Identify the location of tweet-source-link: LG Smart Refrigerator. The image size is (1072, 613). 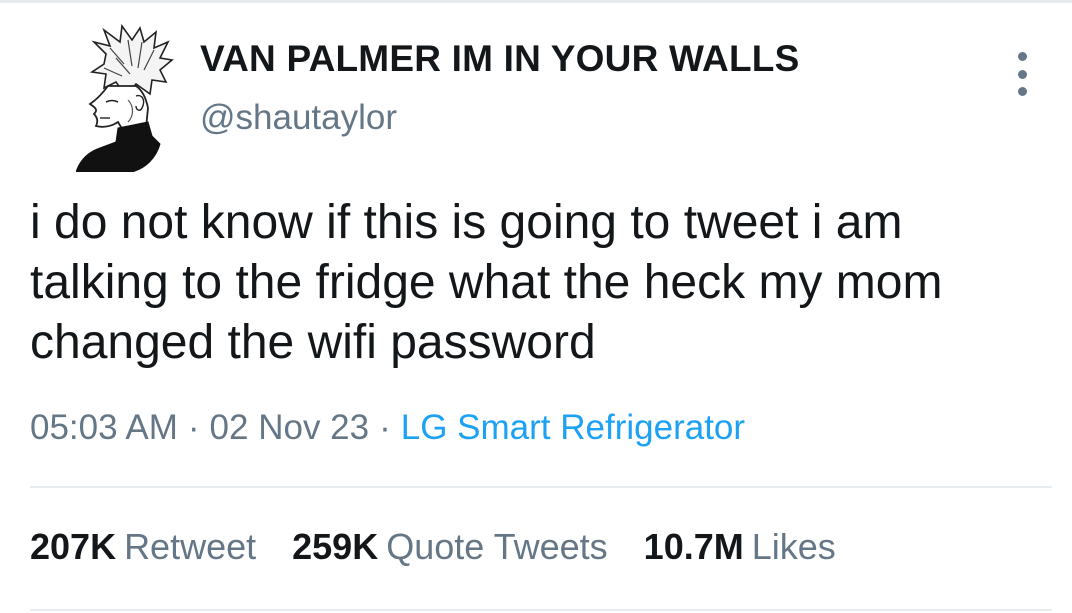
(573, 427).